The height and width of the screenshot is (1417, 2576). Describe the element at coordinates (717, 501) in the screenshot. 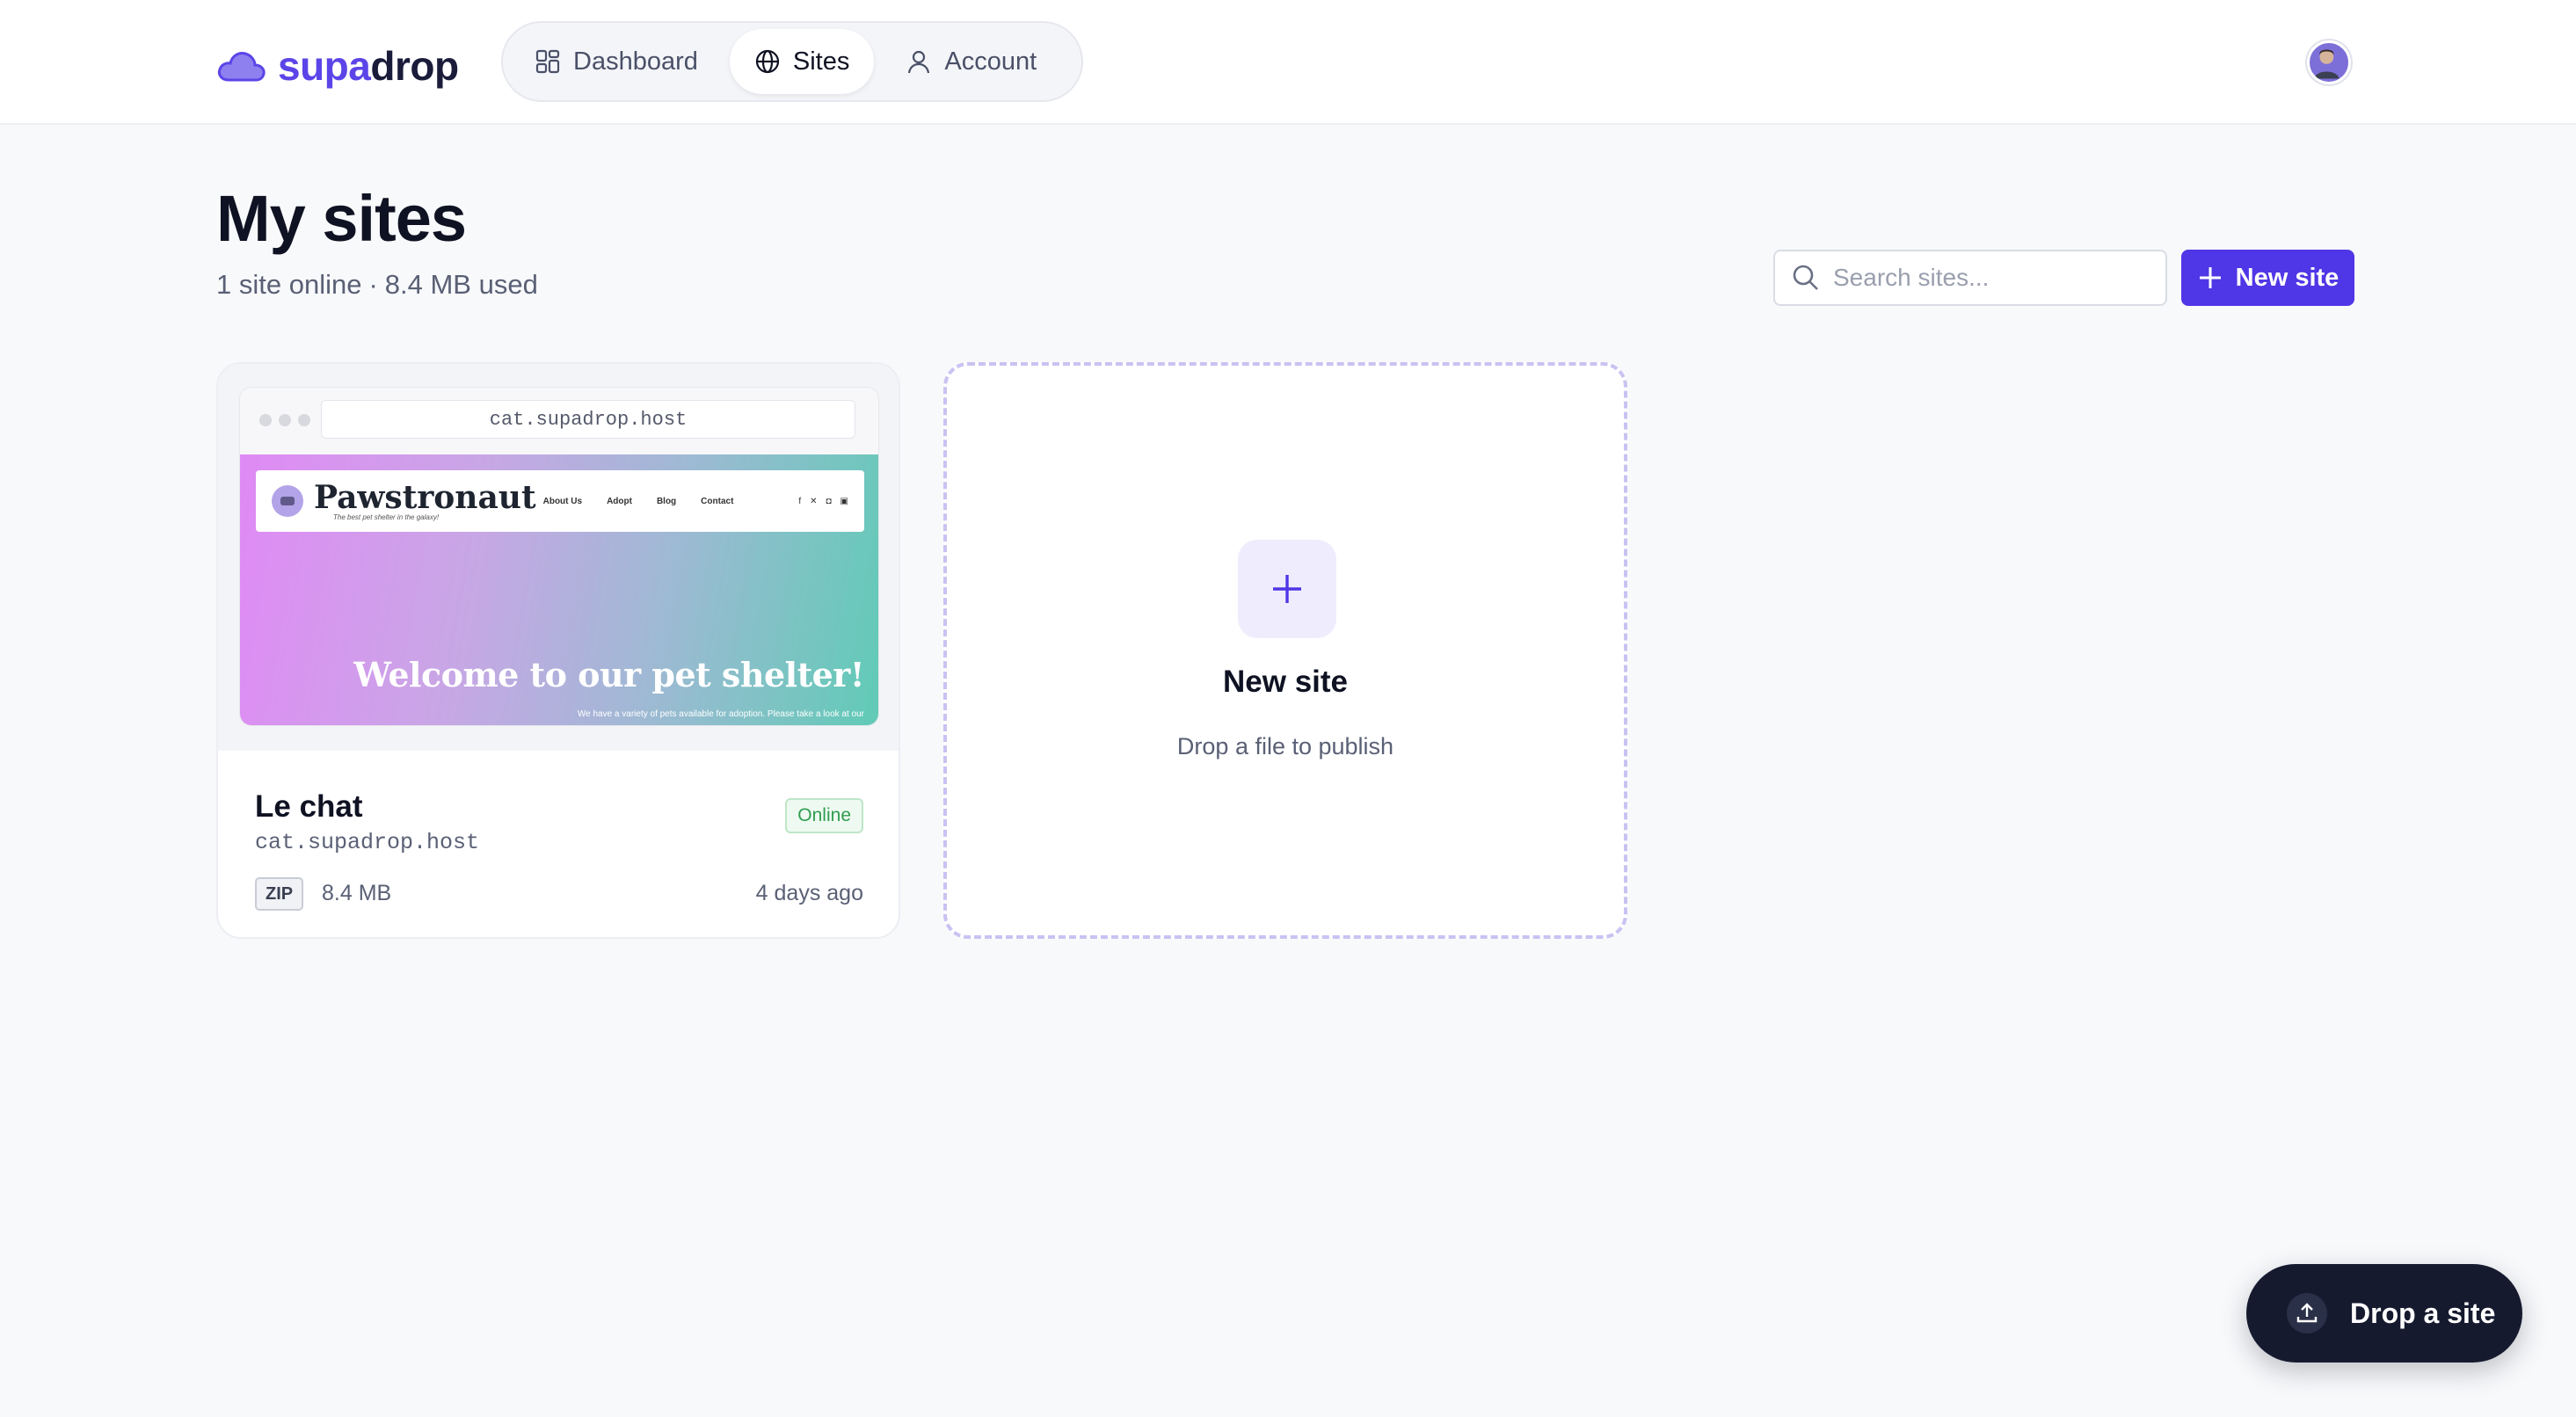

I see `preview-link: Contact` at that location.